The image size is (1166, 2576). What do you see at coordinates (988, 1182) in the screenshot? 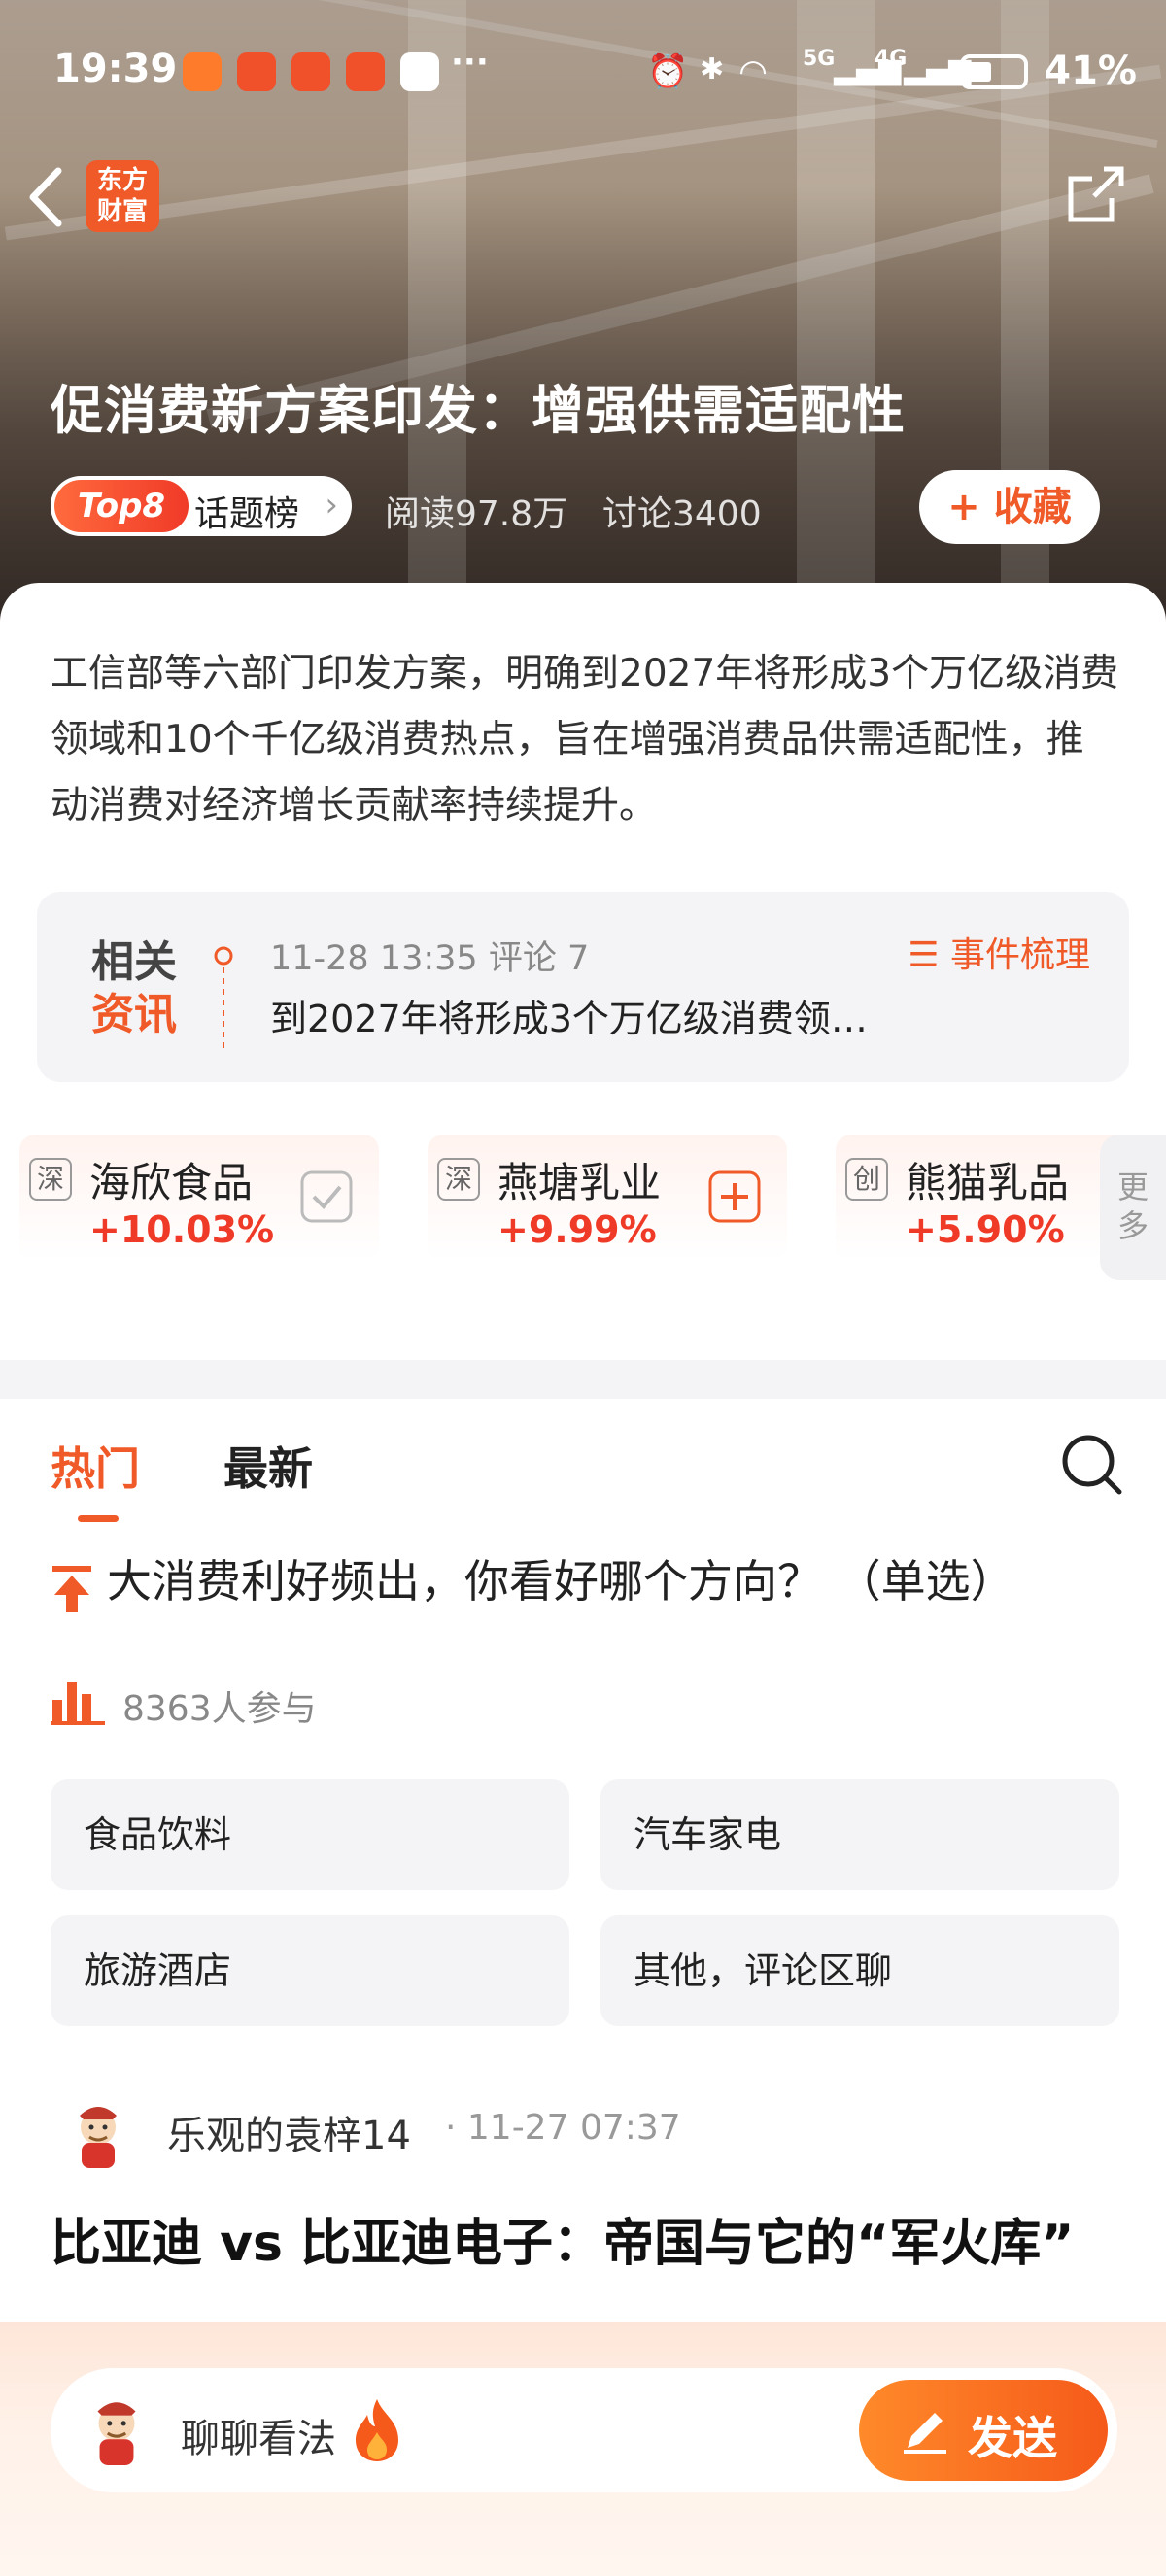
I see `stock-name: 熊猫乳品` at bounding box center [988, 1182].